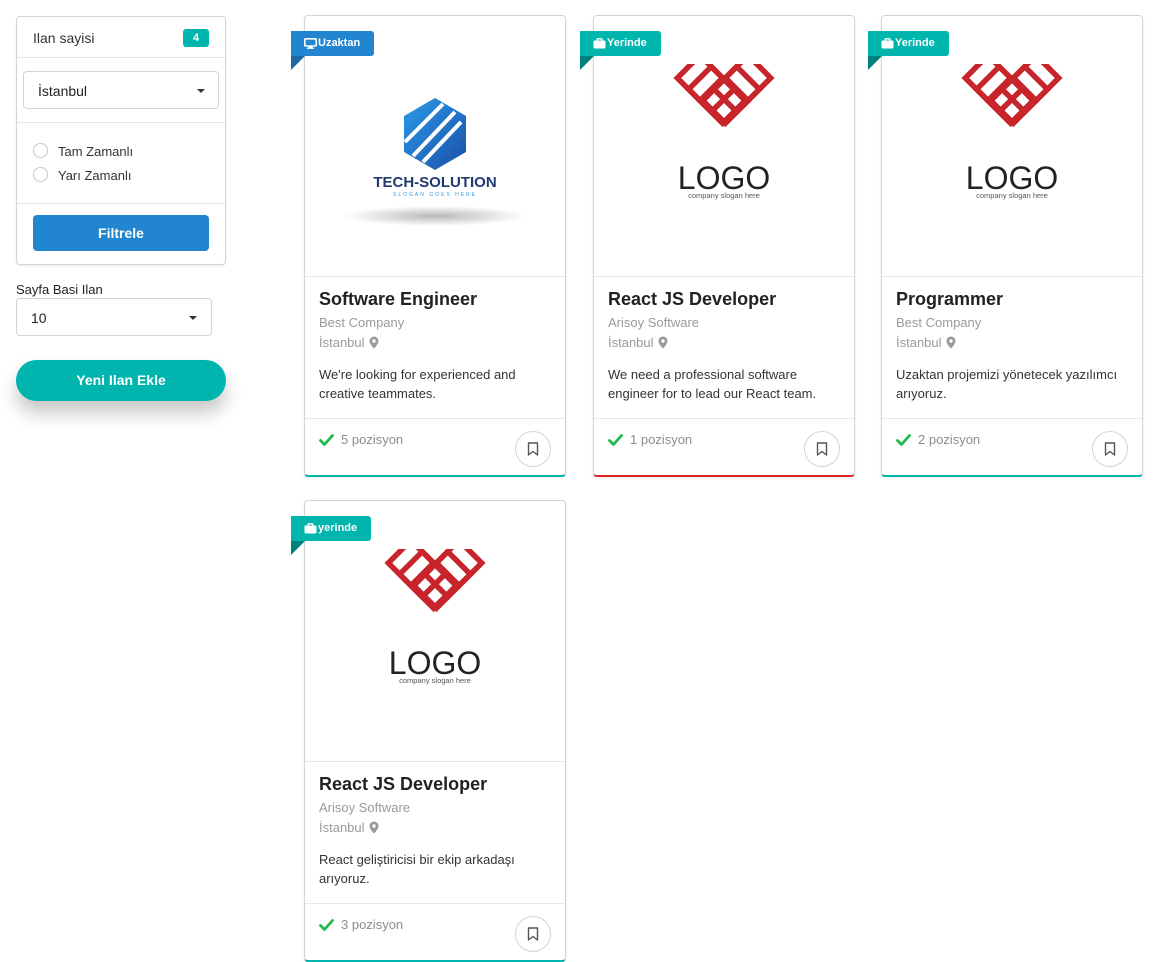  What do you see at coordinates (63, 91) in the screenshot?
I see `city-select-value: İstanbul` at bounding box center [63, 91].